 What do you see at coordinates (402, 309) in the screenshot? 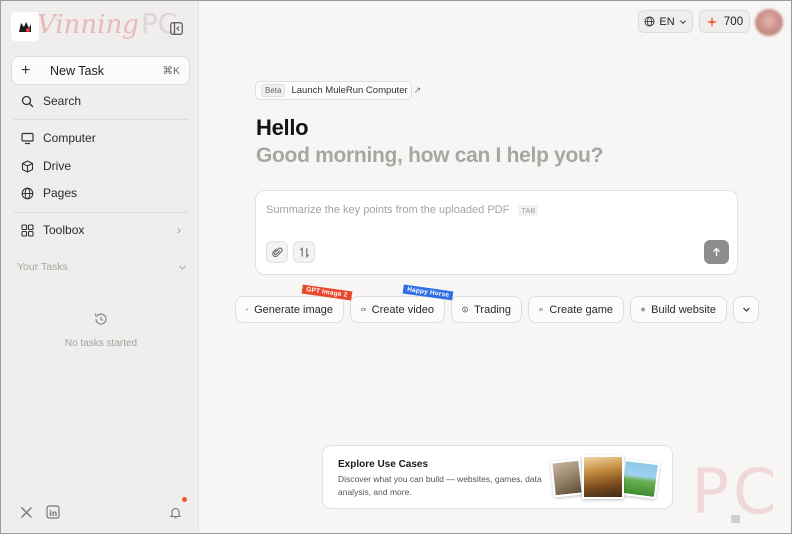
I see `chip-label: Create video` at bounding box center [402, 309].